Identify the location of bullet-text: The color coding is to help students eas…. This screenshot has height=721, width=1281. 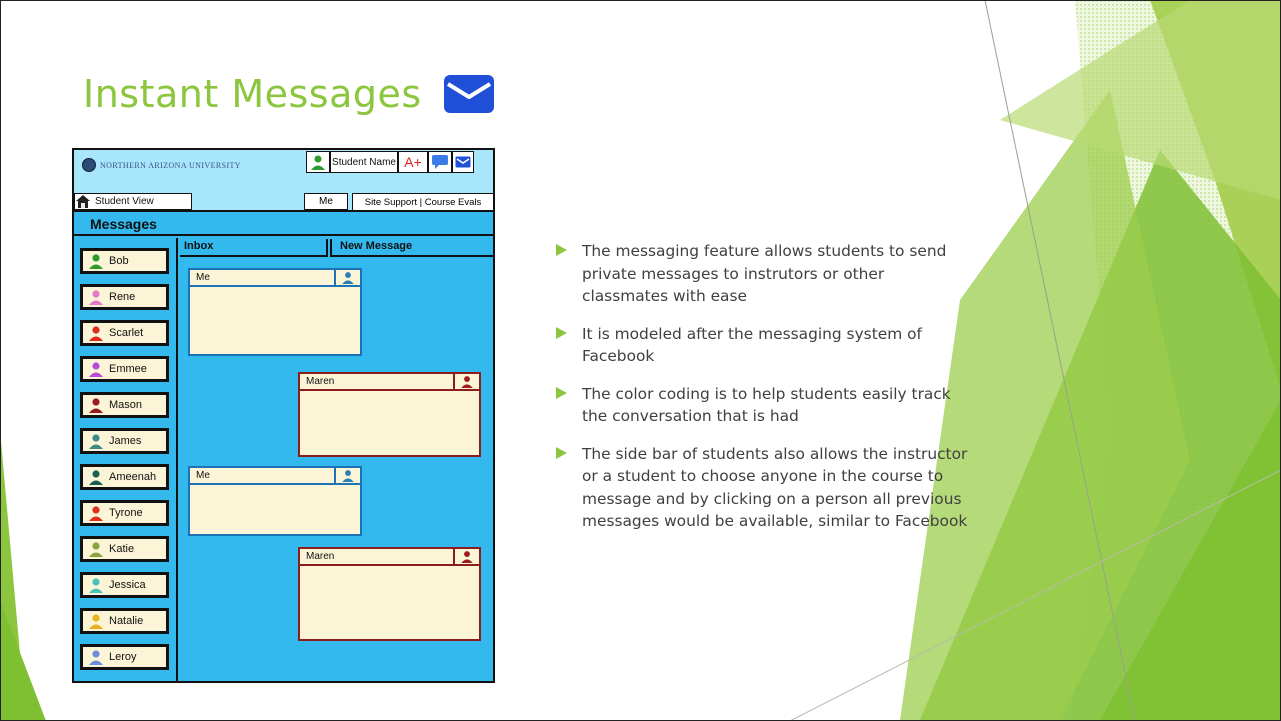
(766, 405).